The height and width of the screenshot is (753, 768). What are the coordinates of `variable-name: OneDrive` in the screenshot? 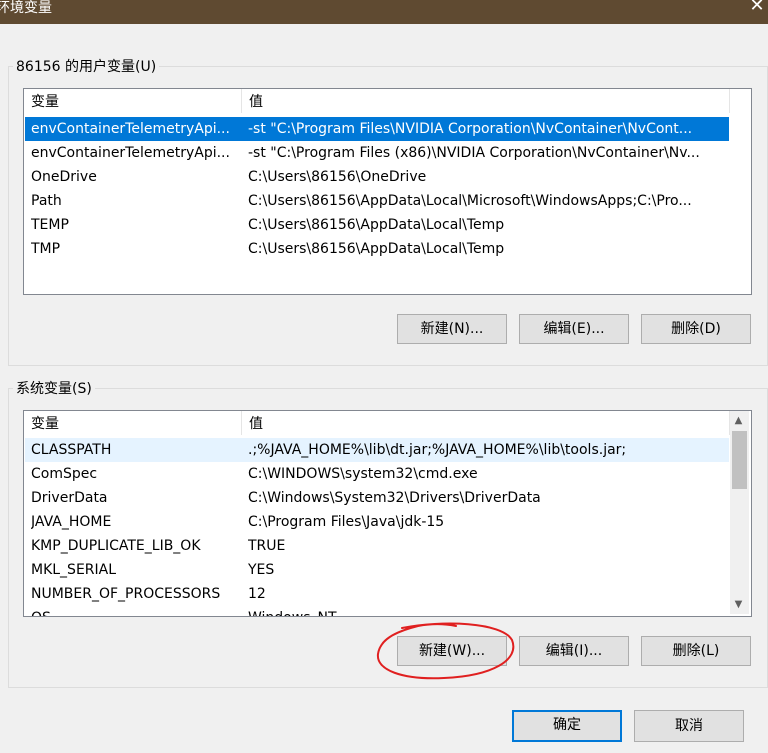 It's located at (64, 177).